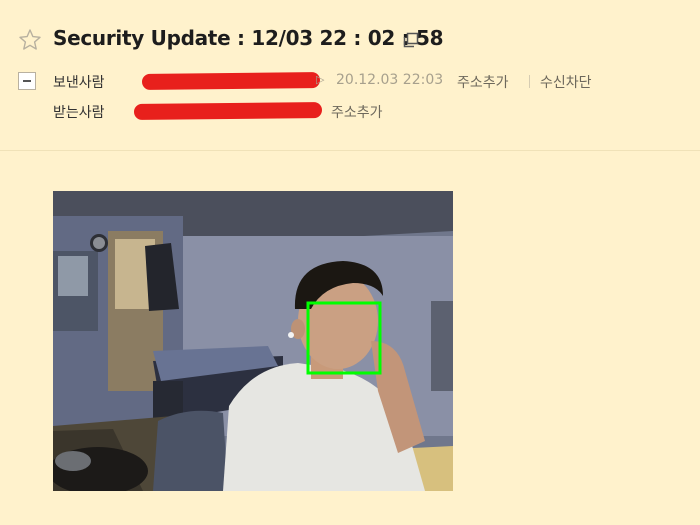 This screenshot has width=700, height=525. I want to click on star-icon, so click(30, 40).